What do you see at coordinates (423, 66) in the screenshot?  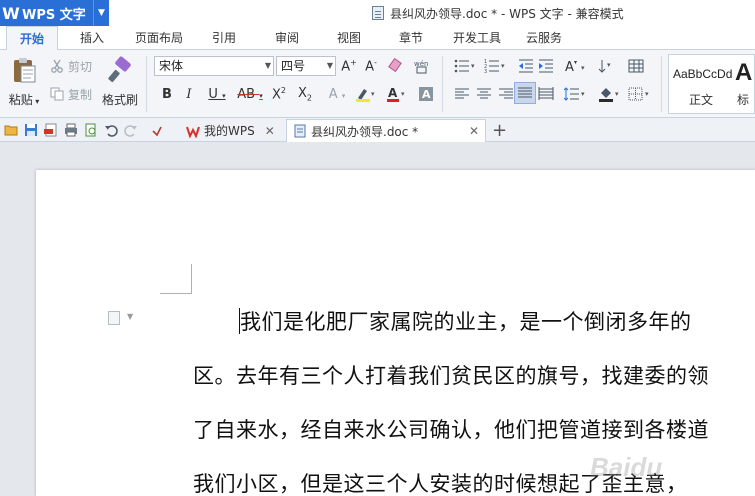 I see `pinyin-guide-button: wén` at bounding box center [423, 66].